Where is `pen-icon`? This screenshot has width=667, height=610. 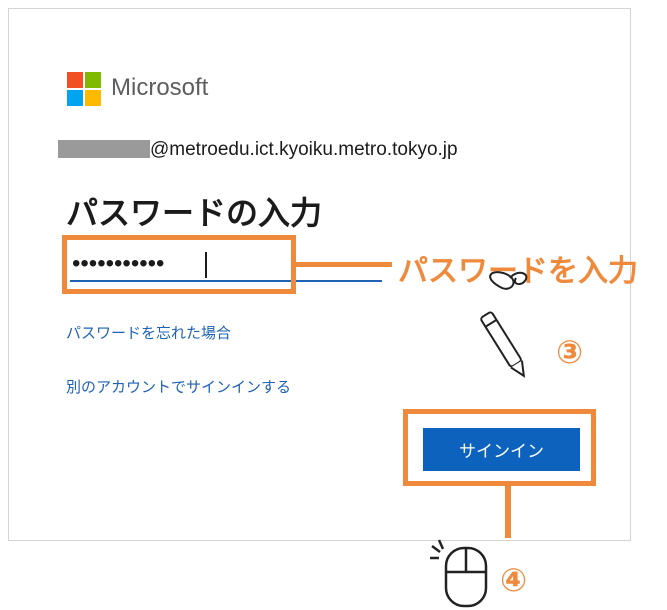
pen-icon is located at coordinates (504, 324).